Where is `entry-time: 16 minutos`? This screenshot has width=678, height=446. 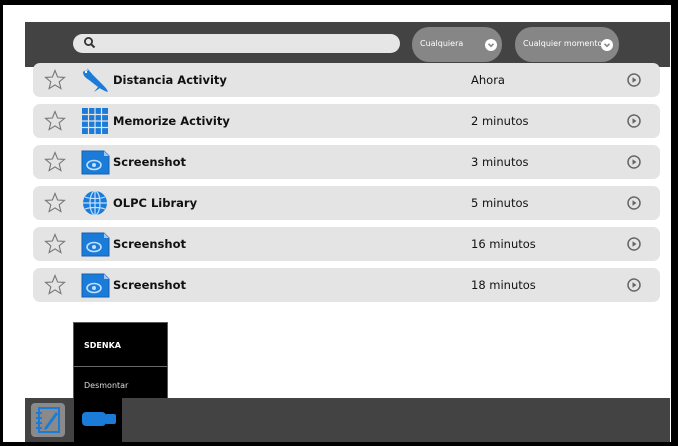 entry-time: 16 minutos is located at coordinates (503, 244).